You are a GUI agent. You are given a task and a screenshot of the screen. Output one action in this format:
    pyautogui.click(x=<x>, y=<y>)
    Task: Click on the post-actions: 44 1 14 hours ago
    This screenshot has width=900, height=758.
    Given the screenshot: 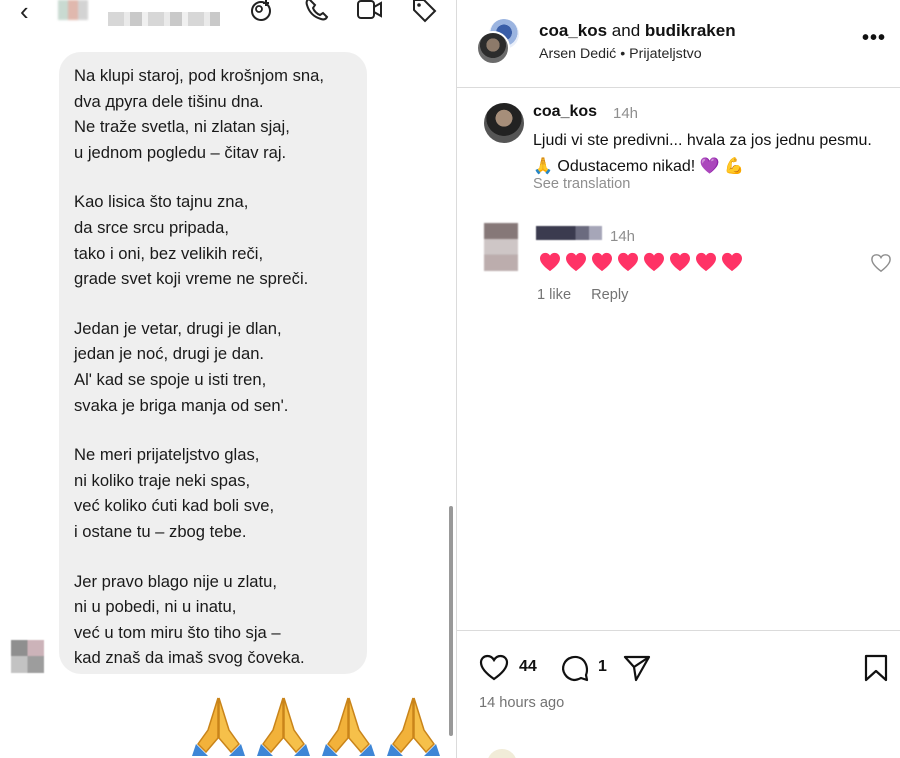 What is the action you would take?
    pyautogui.click(x=678, y=694)
    